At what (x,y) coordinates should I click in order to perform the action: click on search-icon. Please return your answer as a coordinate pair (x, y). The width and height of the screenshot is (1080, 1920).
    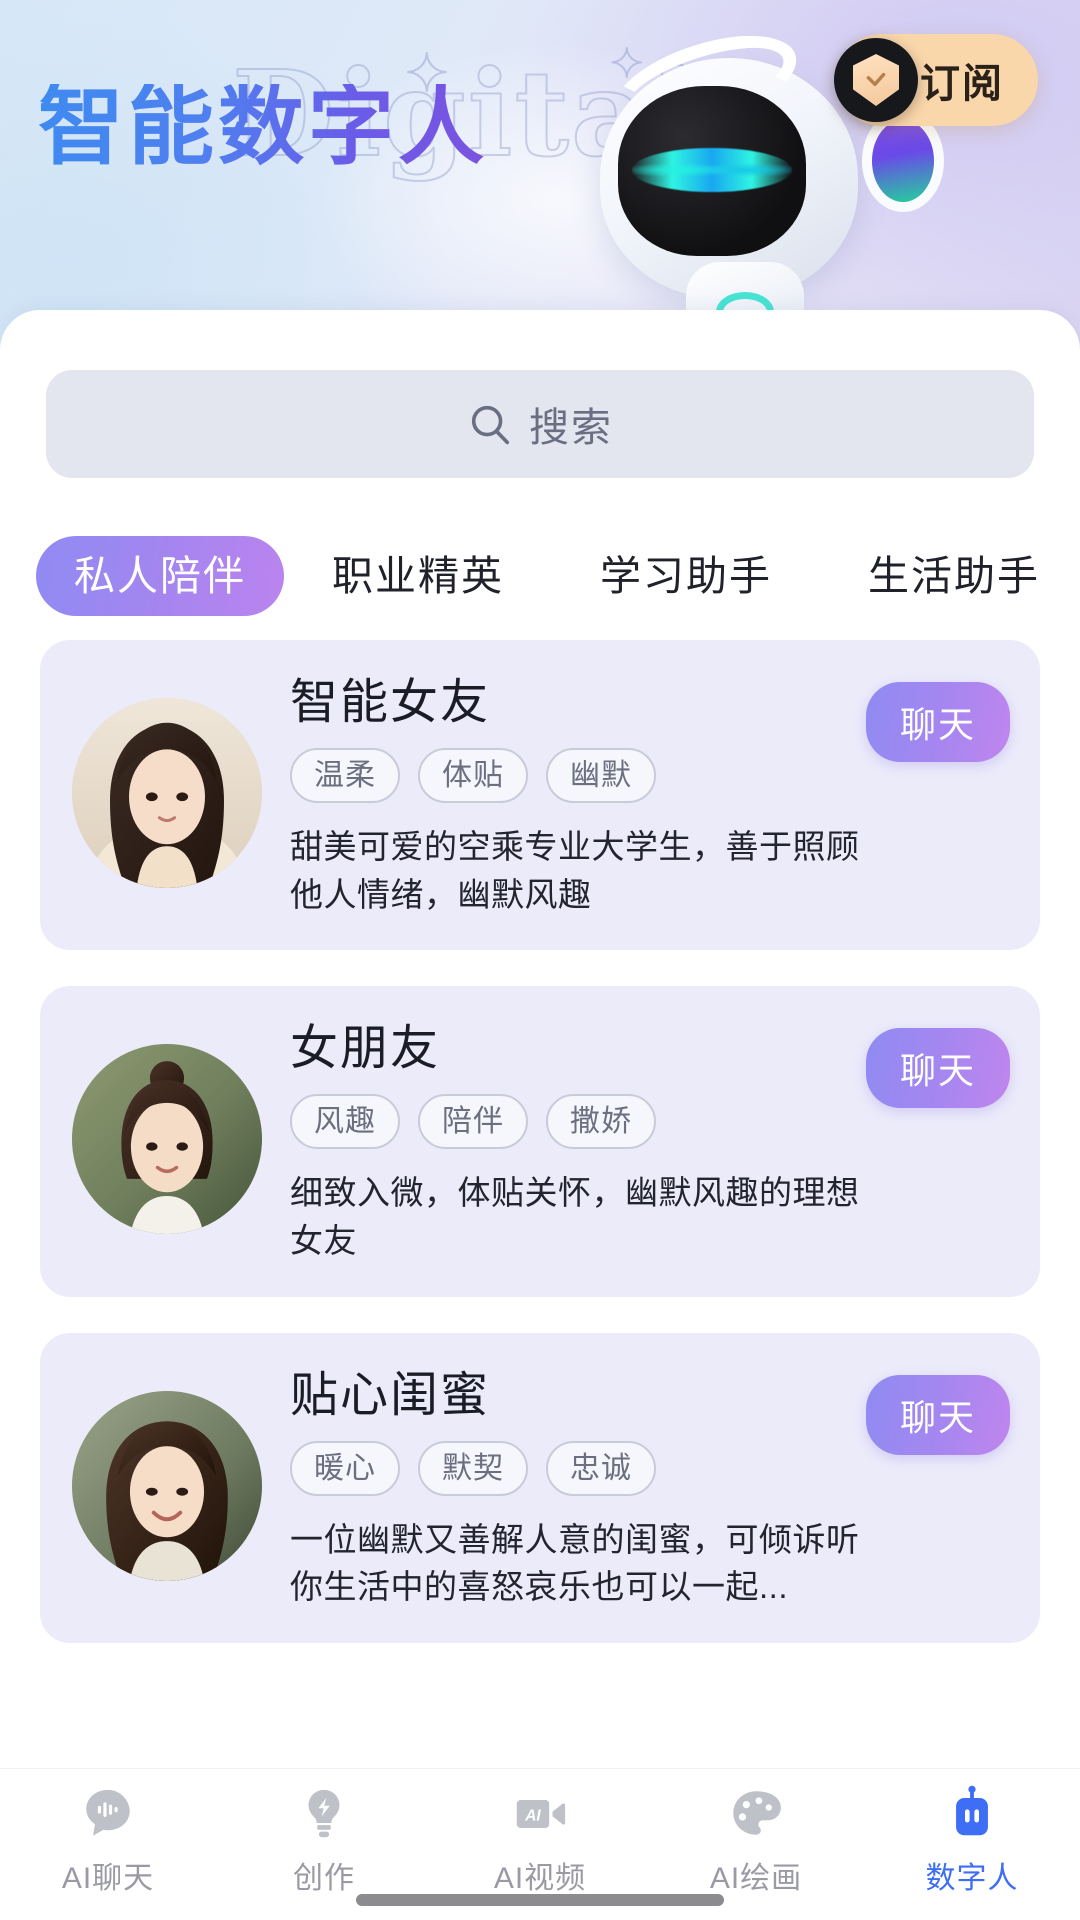
    Looking at the image, I should click on (490, 424).